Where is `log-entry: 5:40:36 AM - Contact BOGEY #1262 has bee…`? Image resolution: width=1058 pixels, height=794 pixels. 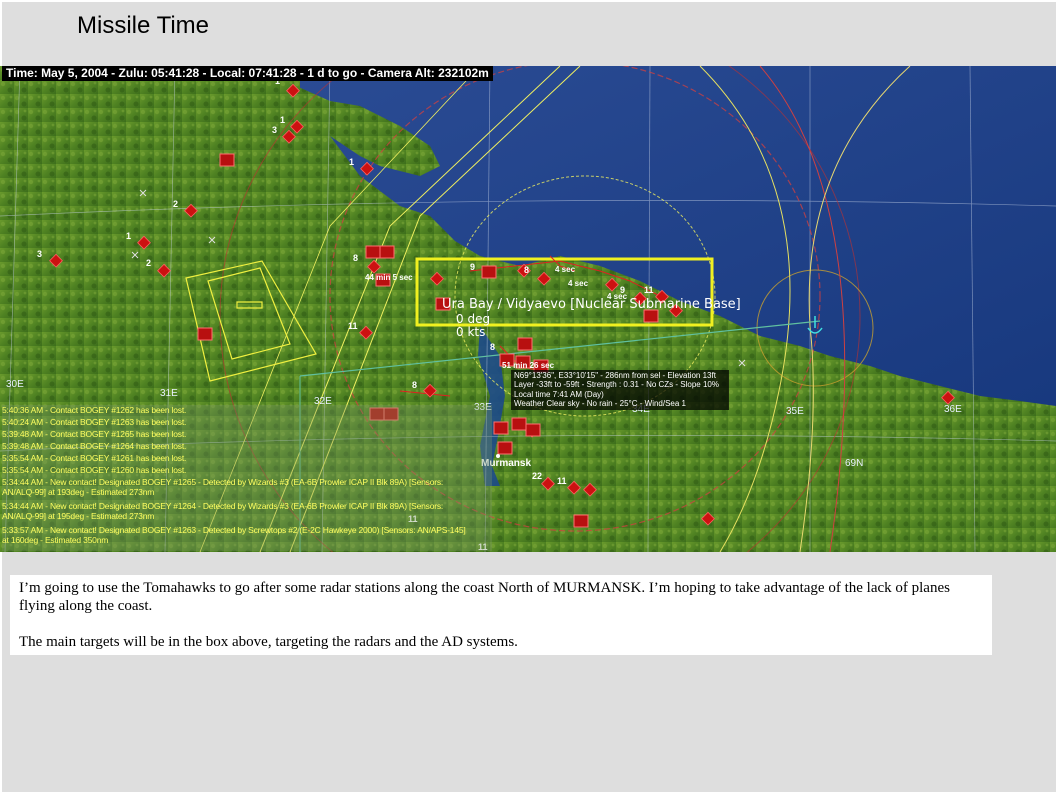
log-entry: 5:40:36 AM - Contact BOGEY #1262 has bee… is located at coordinates (94, 410).